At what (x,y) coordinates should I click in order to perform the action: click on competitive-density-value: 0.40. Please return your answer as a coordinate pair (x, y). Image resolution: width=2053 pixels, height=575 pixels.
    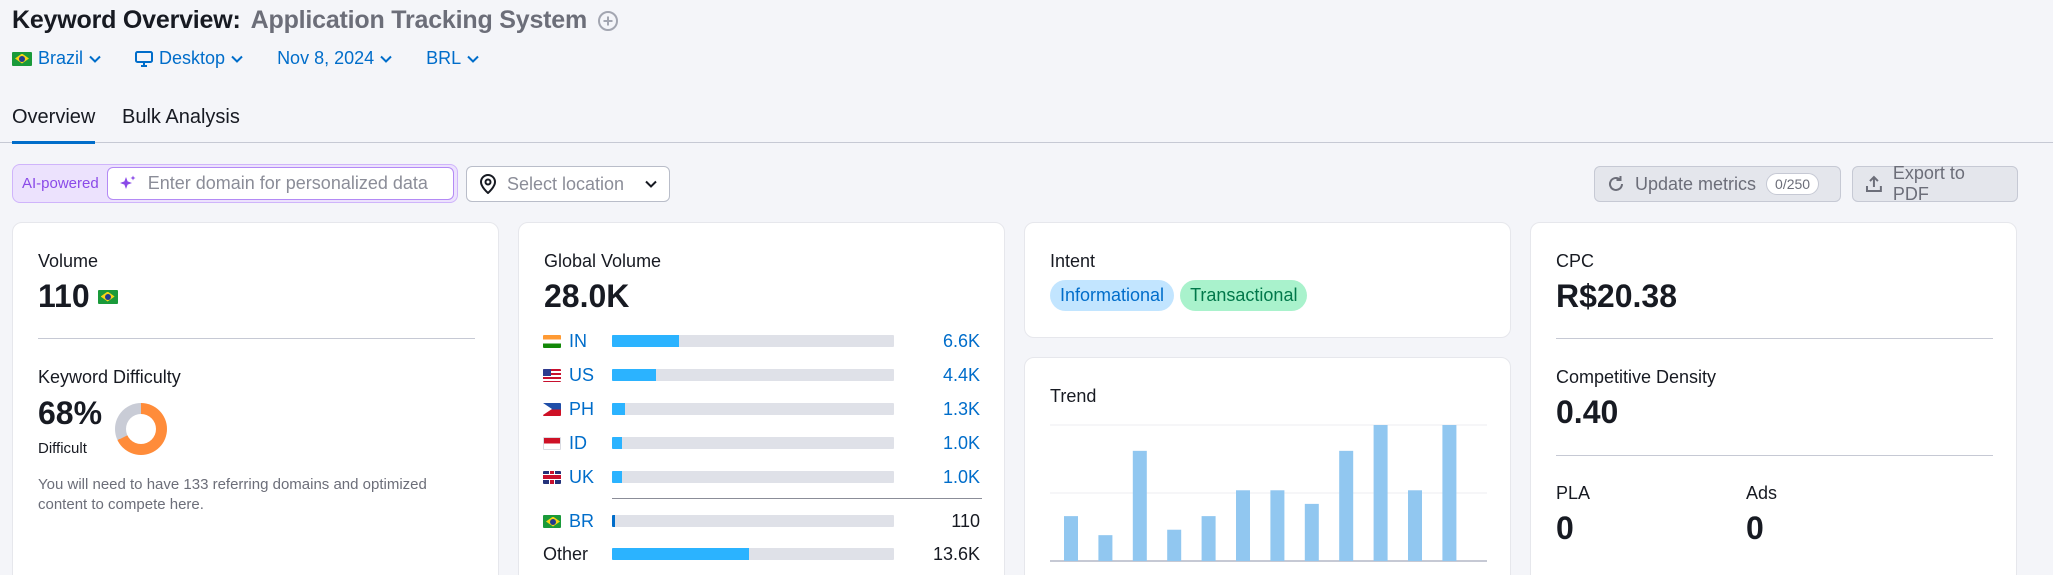
    Looking at the image, I should click on (1587, 412).